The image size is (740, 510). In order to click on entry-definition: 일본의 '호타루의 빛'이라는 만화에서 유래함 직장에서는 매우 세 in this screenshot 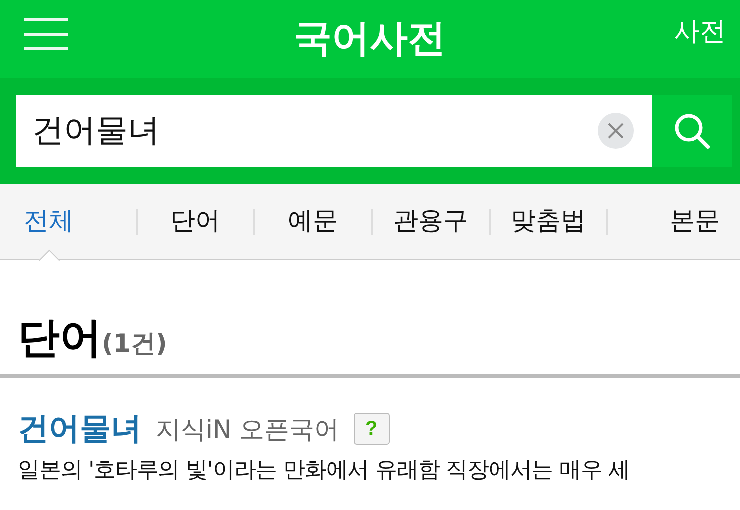, I will do `click(324, 471)`.